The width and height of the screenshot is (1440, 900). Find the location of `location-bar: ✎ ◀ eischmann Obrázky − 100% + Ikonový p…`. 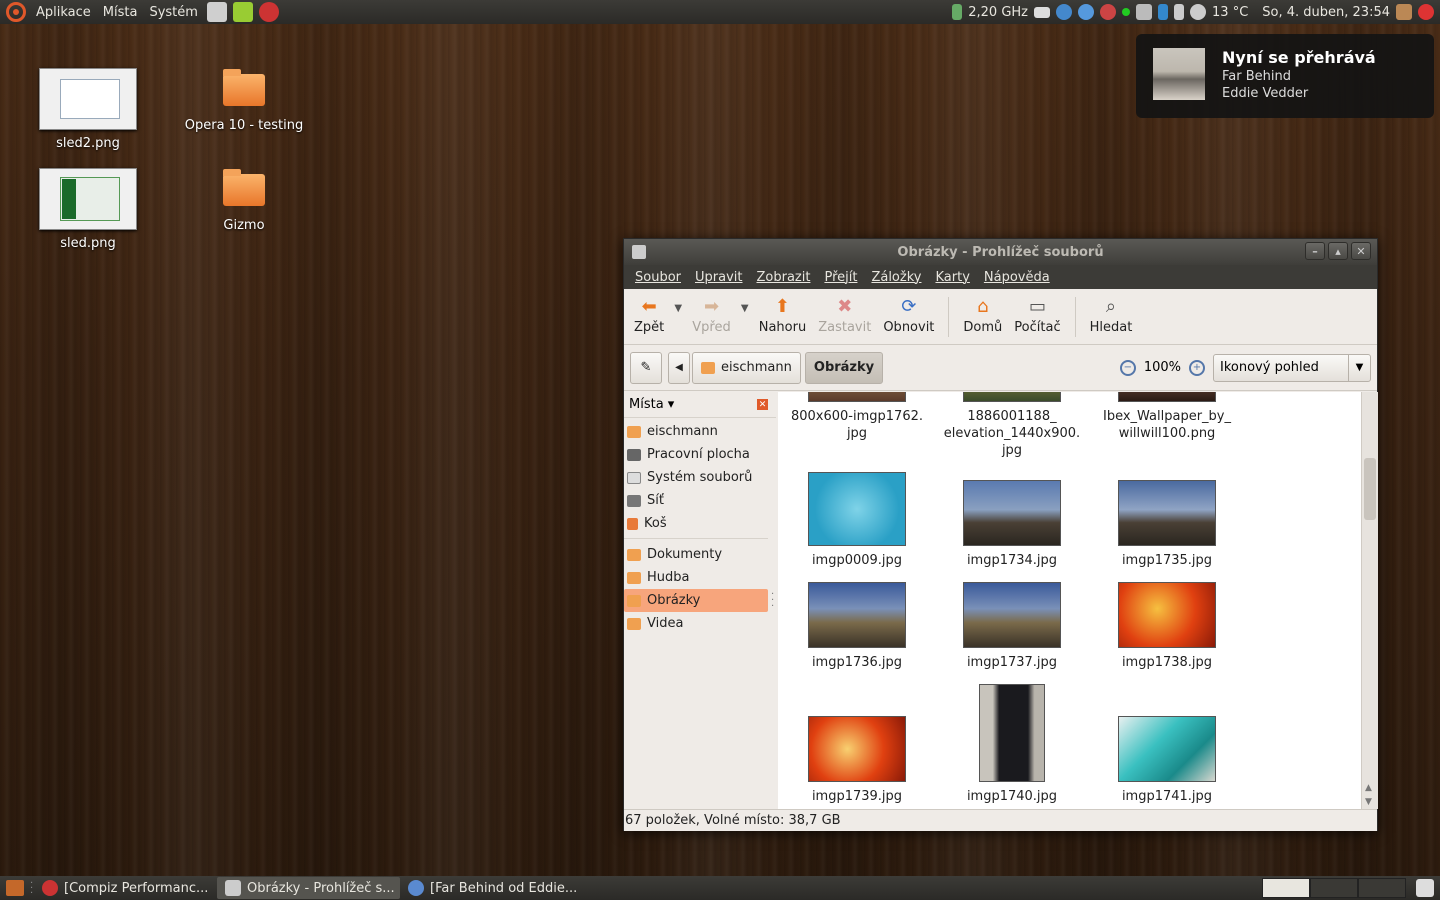

location-bar: ✎ ◀ eischmann Obrázky − 100% + Ikonový p… is located at coordinates (1000, 368).